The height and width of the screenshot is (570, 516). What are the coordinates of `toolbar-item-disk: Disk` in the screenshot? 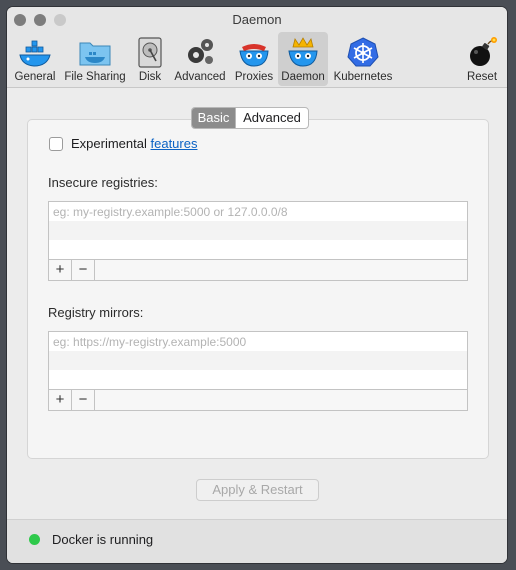 It's located at (150, 59).